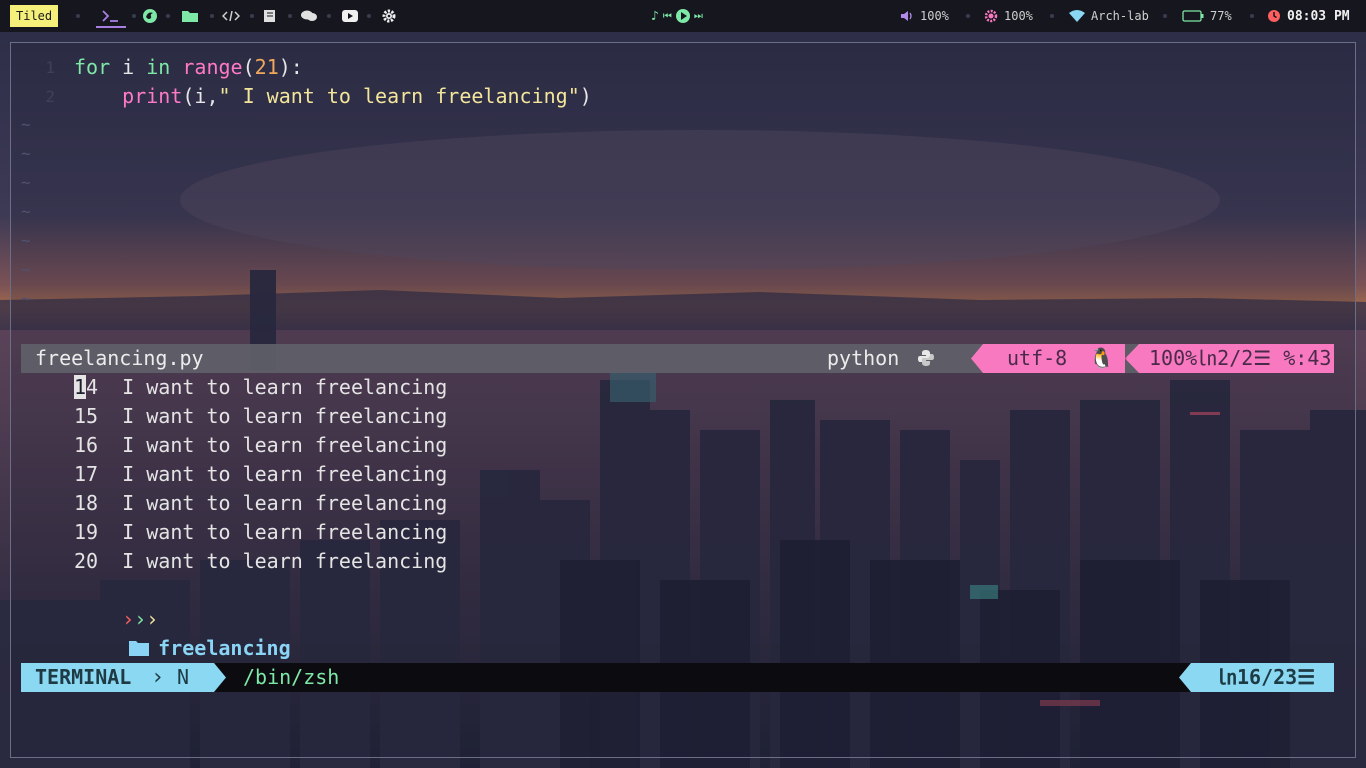 This screenshot has width=1366, height=768. I want to click on clock-icon, so click(1274, 16).